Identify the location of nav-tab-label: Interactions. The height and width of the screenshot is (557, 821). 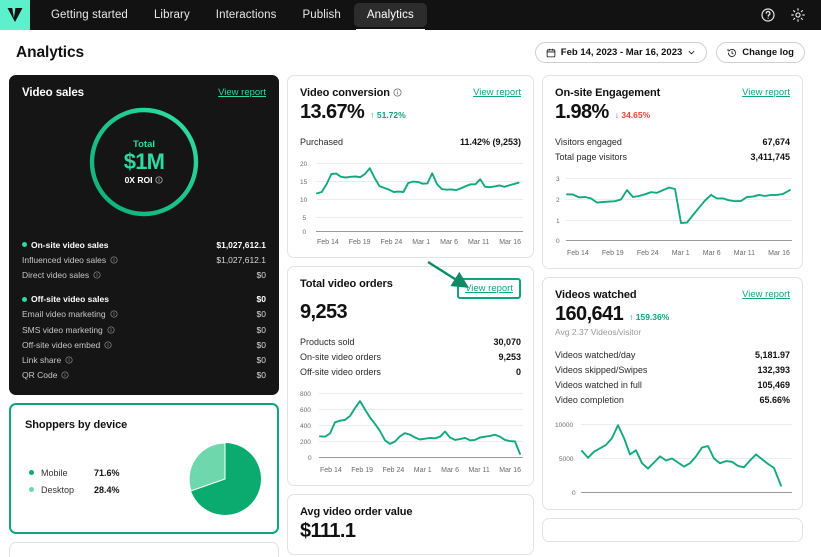
(246, 15).